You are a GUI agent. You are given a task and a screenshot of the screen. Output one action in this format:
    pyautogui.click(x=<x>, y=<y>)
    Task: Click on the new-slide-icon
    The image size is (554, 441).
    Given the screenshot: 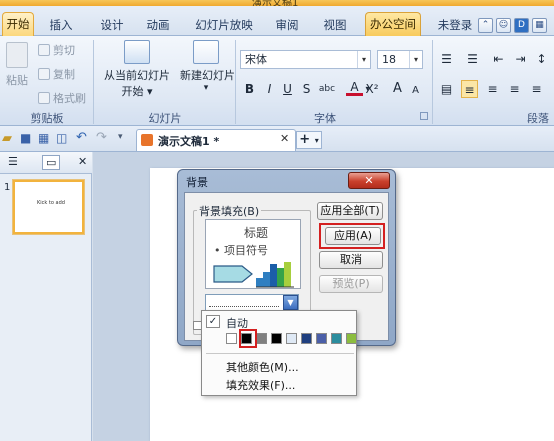 What is the action you would take?
    pyautogui.click(x=206, y=52)
    